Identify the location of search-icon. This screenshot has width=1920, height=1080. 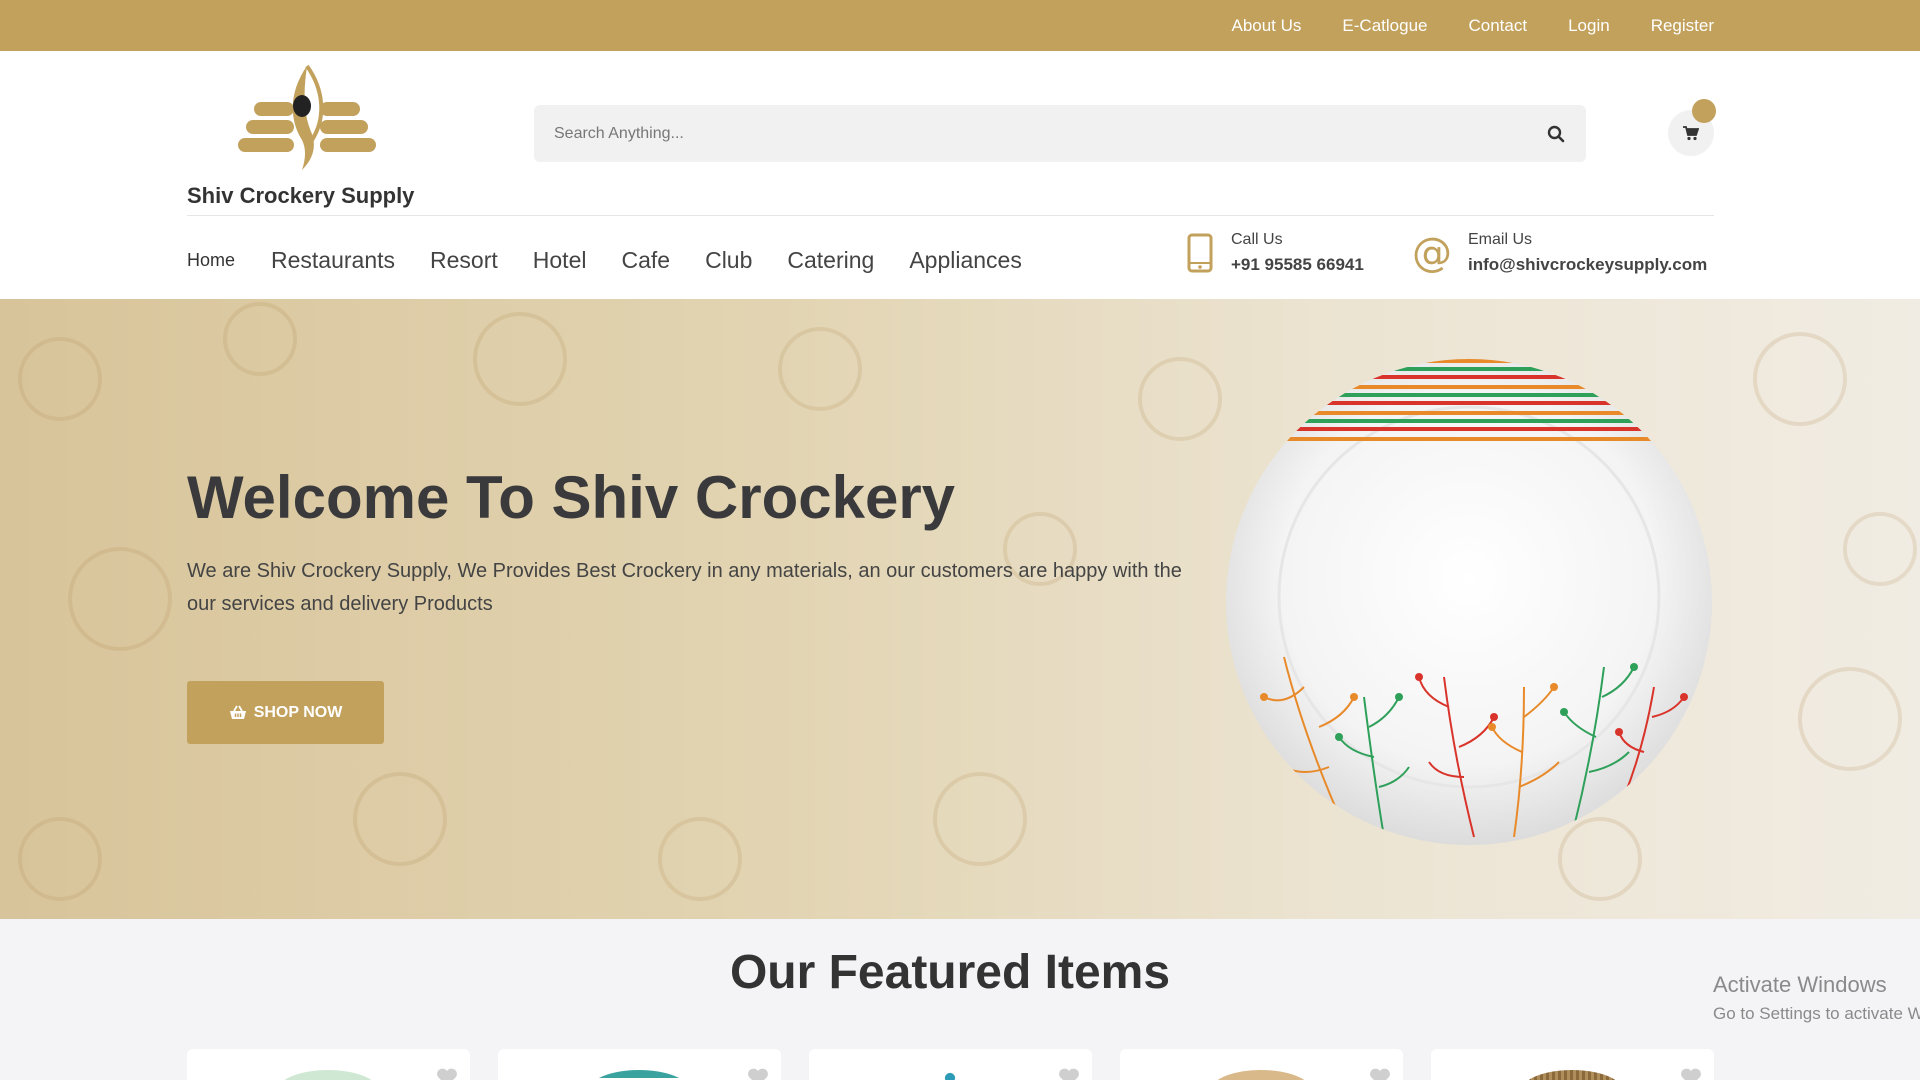
(1556, 133).